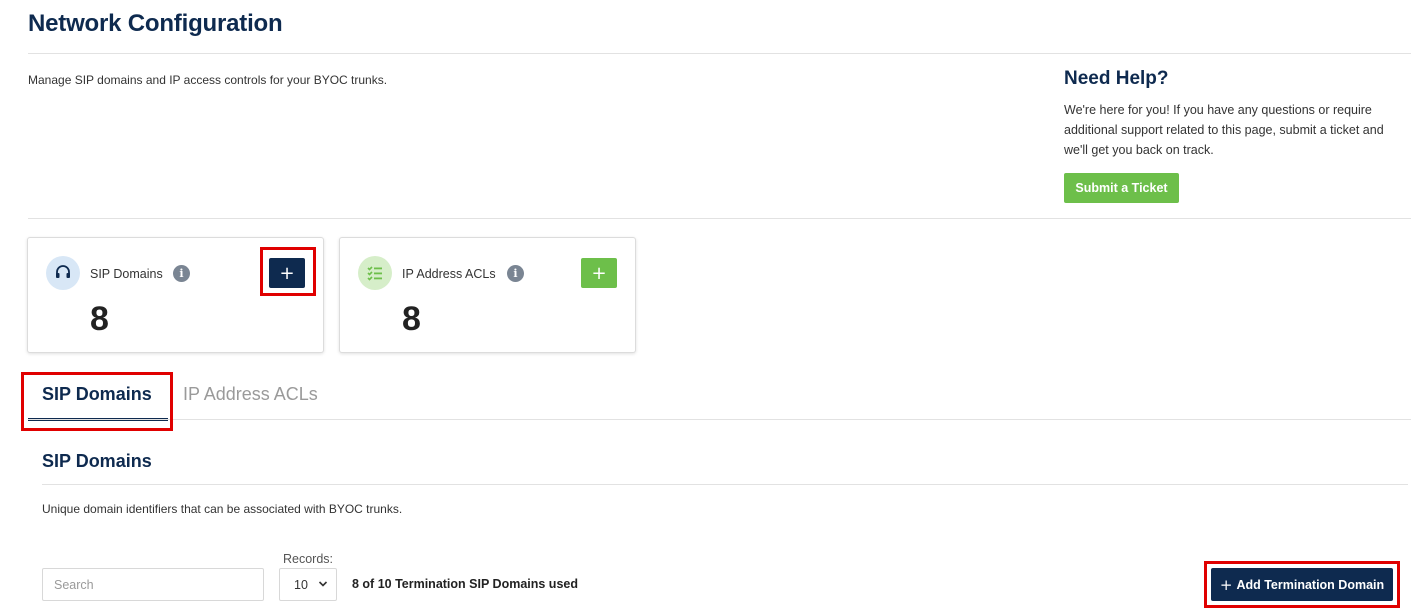 The image size is (1424, 611). What do you see at coordinates (719, 419) in the screenshot?
I see `tab-divider` at bounding box center [719, 419].